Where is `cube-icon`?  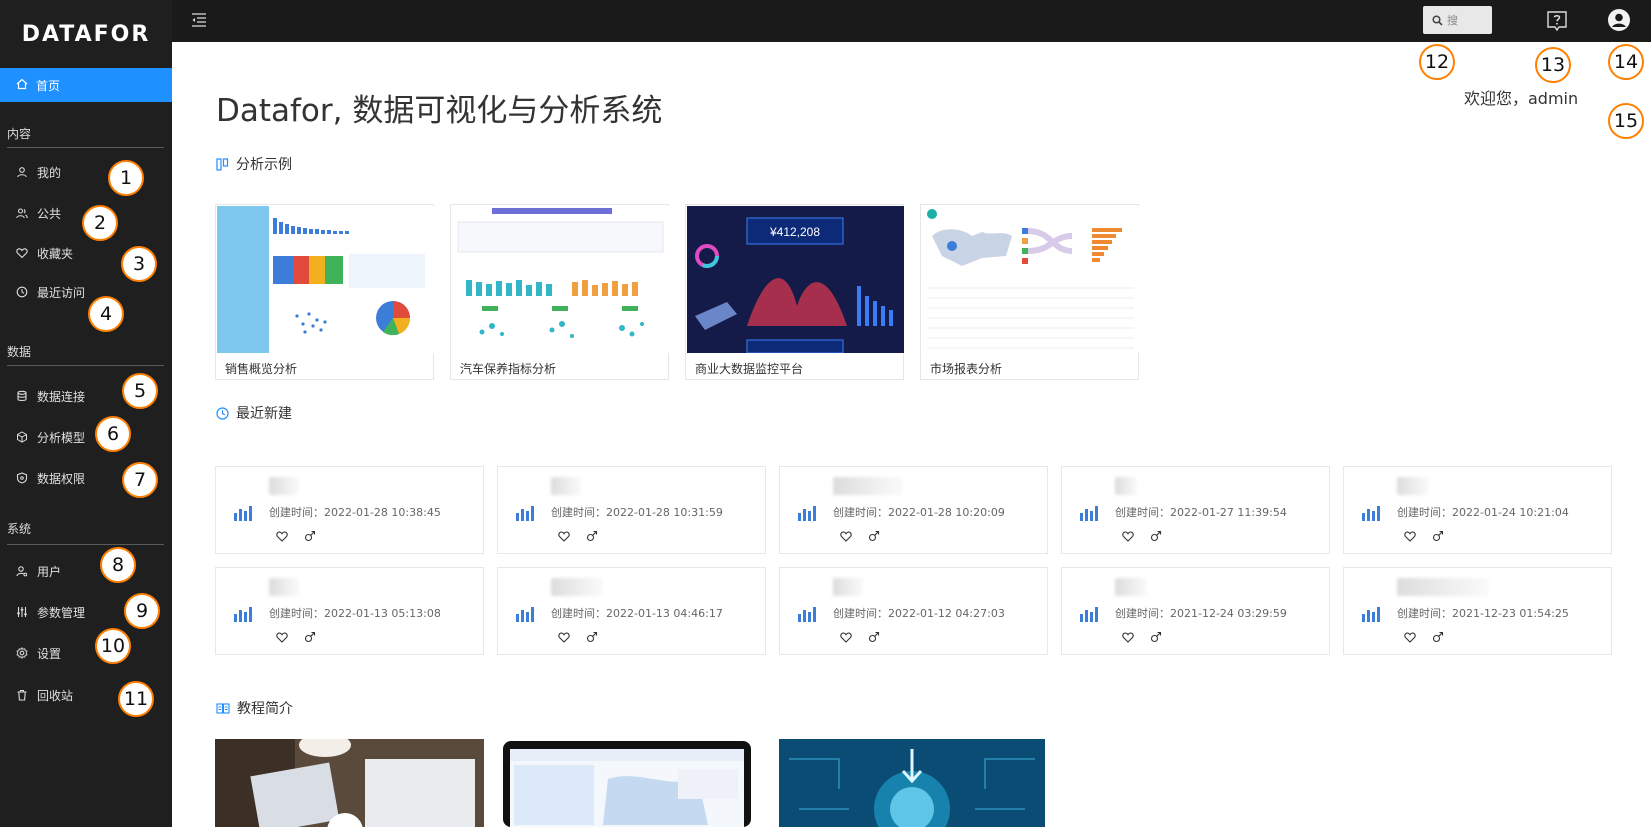
cube-icon is located at coordinates (22, 437).